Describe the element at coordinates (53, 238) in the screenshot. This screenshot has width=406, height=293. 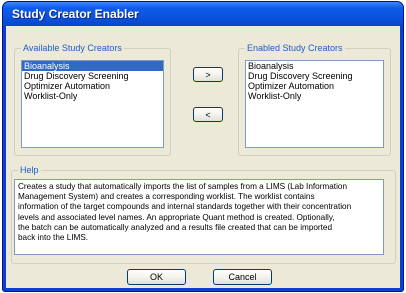
I see `help-text-line: back into the LIMS.` at that location.